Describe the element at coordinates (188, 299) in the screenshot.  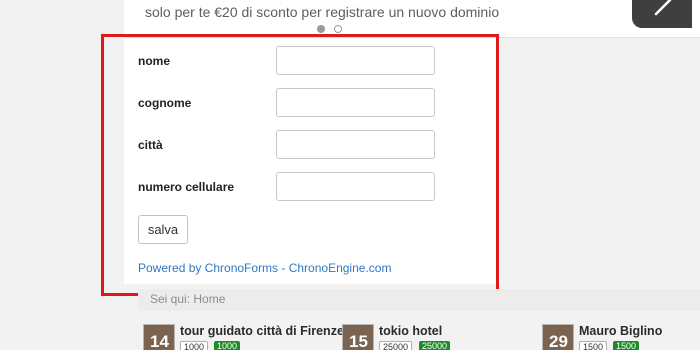
I see `breadcrumb-text: Sei qui: Home` at that location.